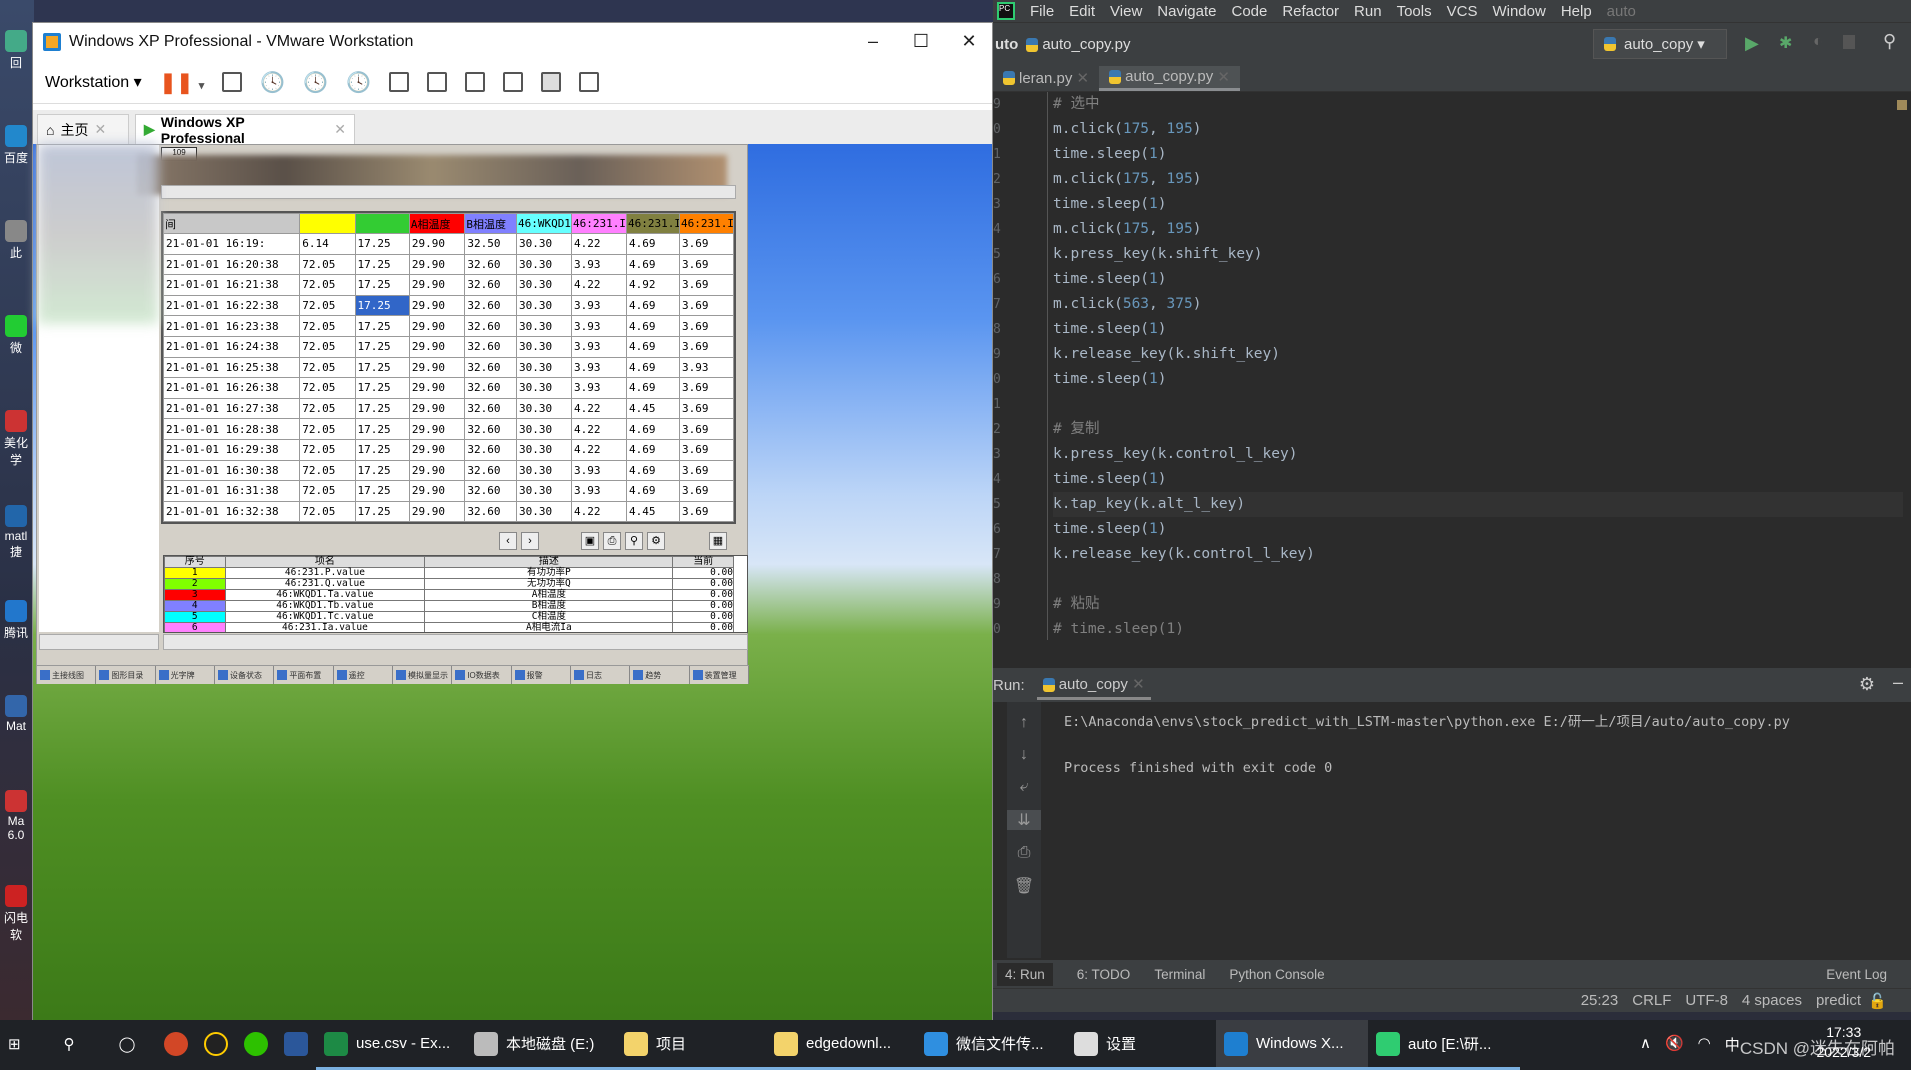 The width and height of the screenshot is (1911, 1070). I want to click on library-view-icon, so click(399, 82).